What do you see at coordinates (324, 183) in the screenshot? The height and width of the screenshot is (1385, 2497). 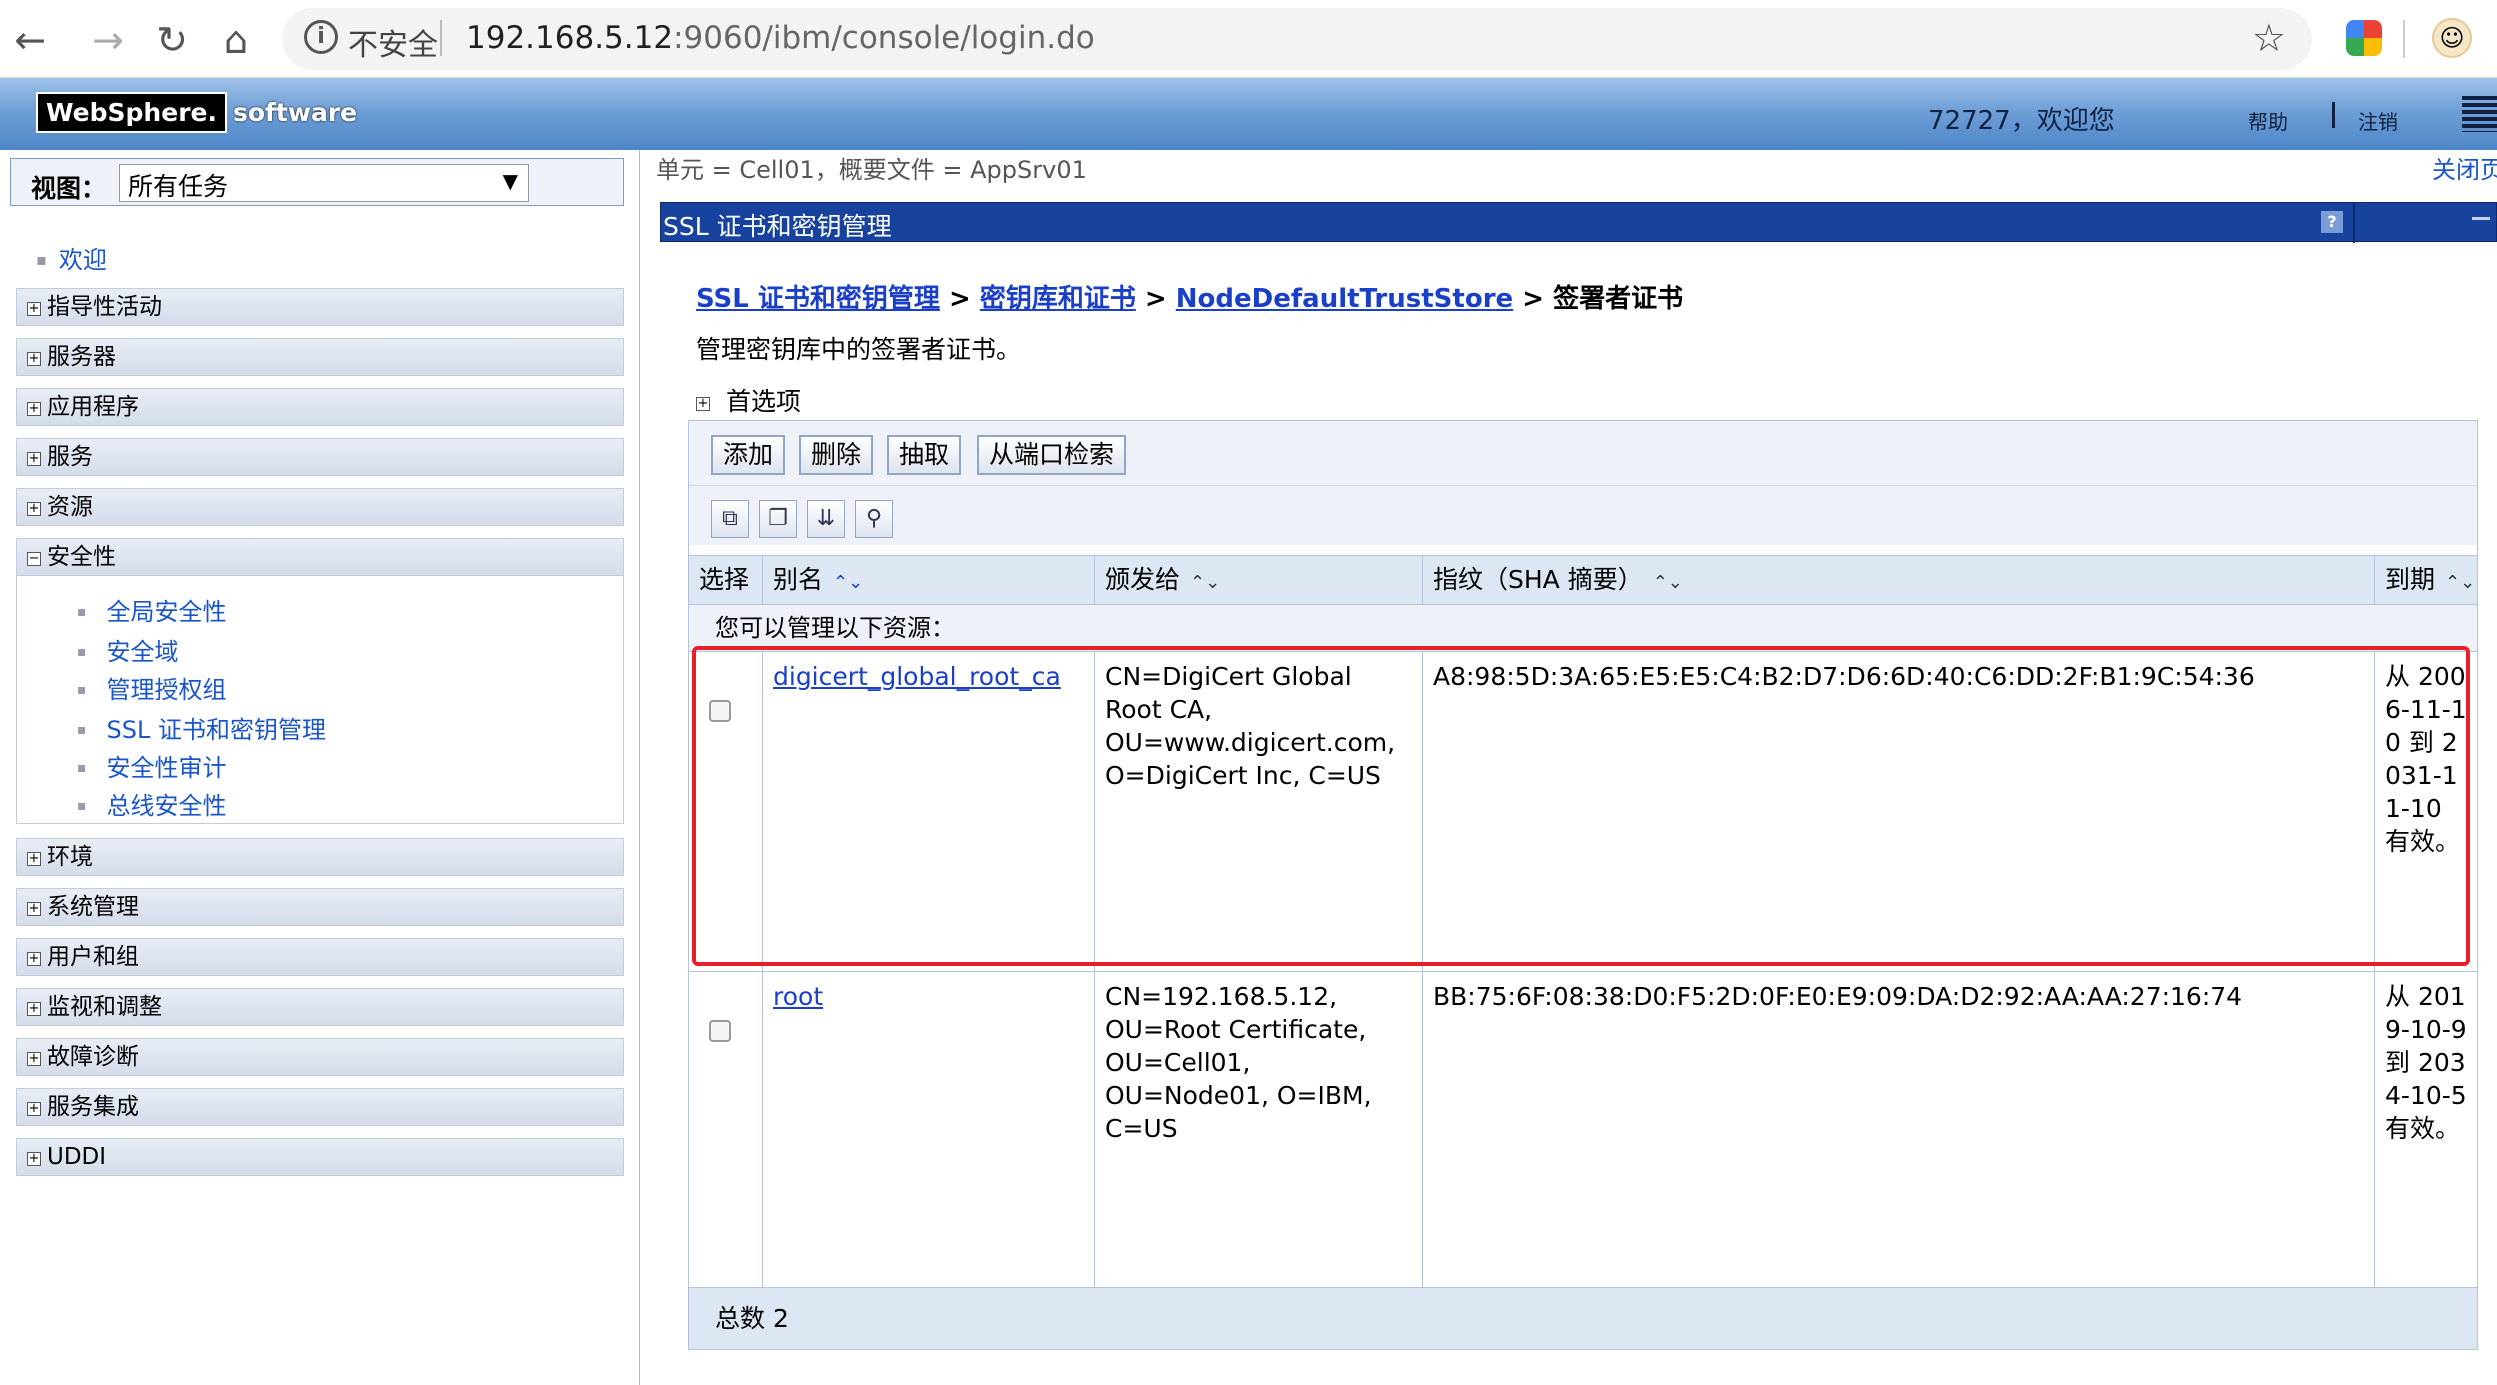 I see `view-dropdown: 所有任务 ▼` at bounding box center [324, 183].